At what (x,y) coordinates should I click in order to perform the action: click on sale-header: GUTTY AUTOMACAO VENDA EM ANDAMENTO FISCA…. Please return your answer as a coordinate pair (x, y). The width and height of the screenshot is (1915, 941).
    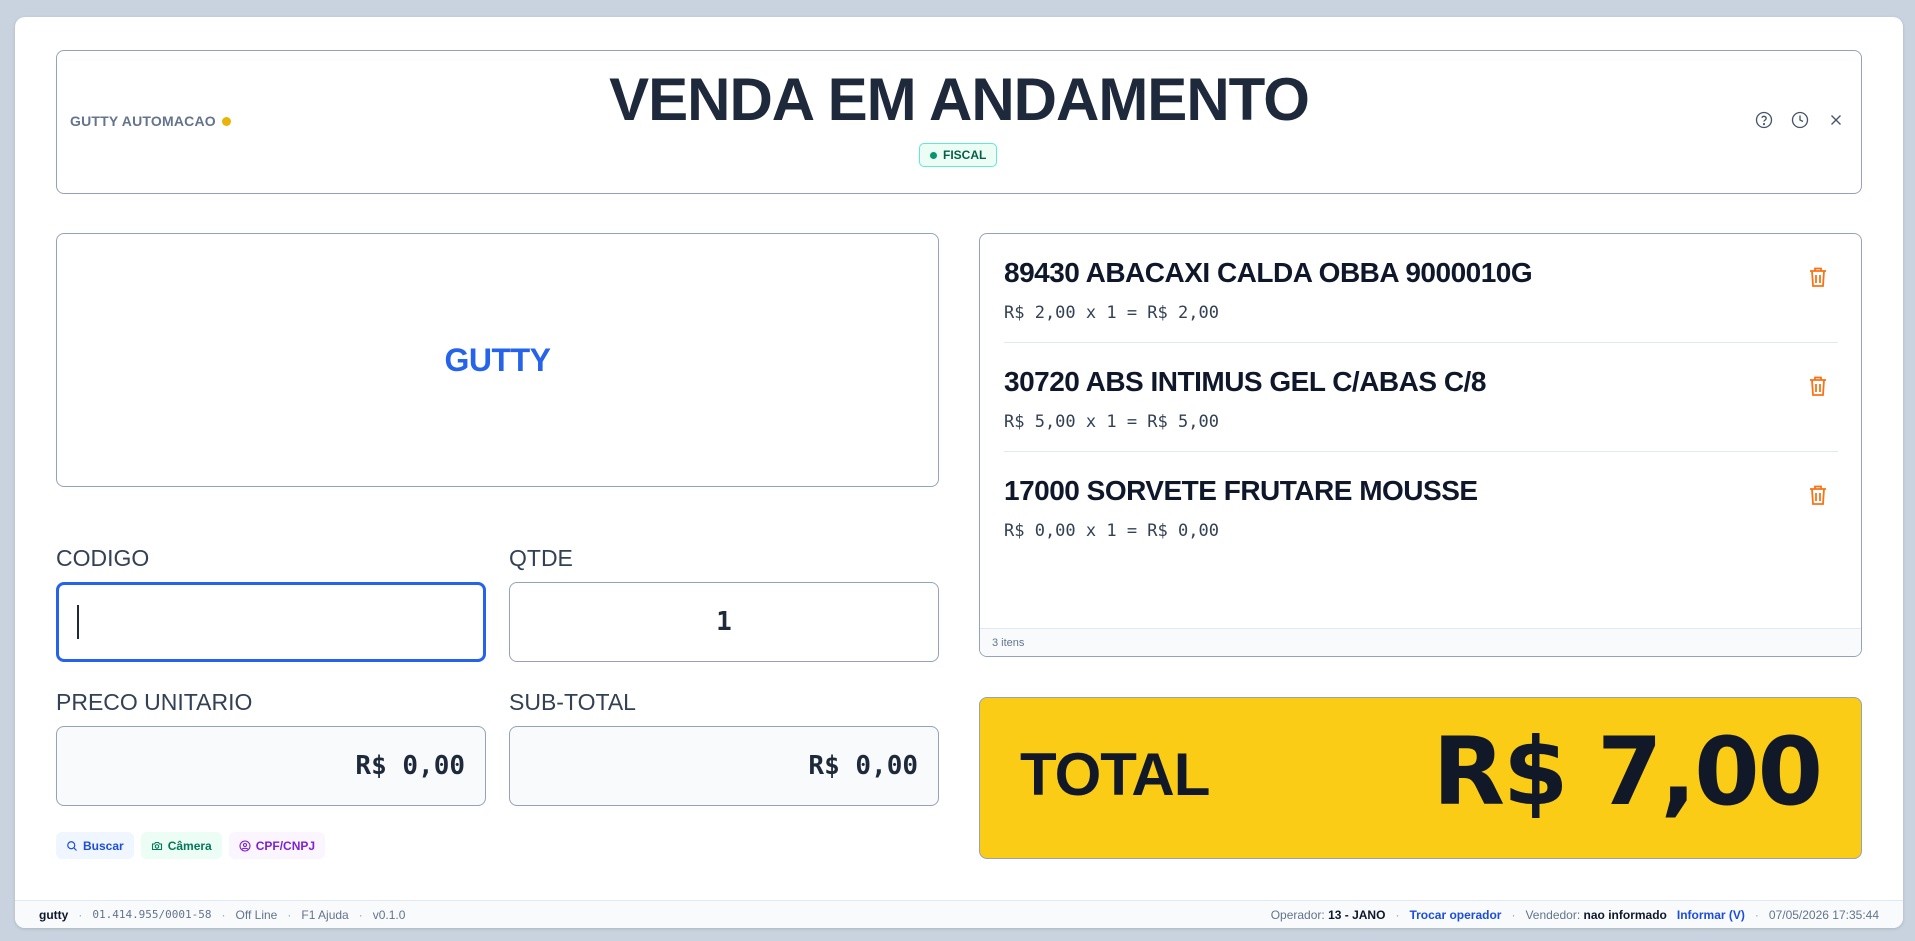
    Looking at the image, I should click on (959, 122).